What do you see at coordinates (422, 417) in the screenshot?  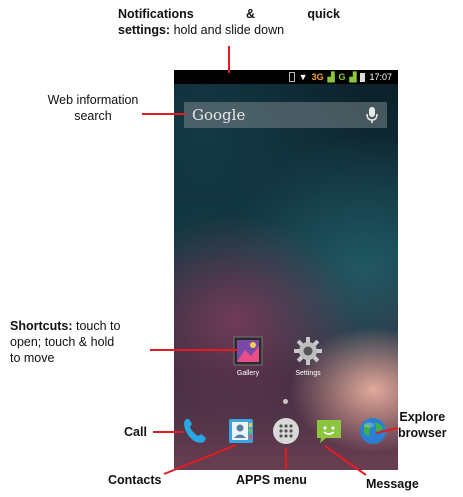 I see `explore-line1: Explore` at bounding box center [422, 417].